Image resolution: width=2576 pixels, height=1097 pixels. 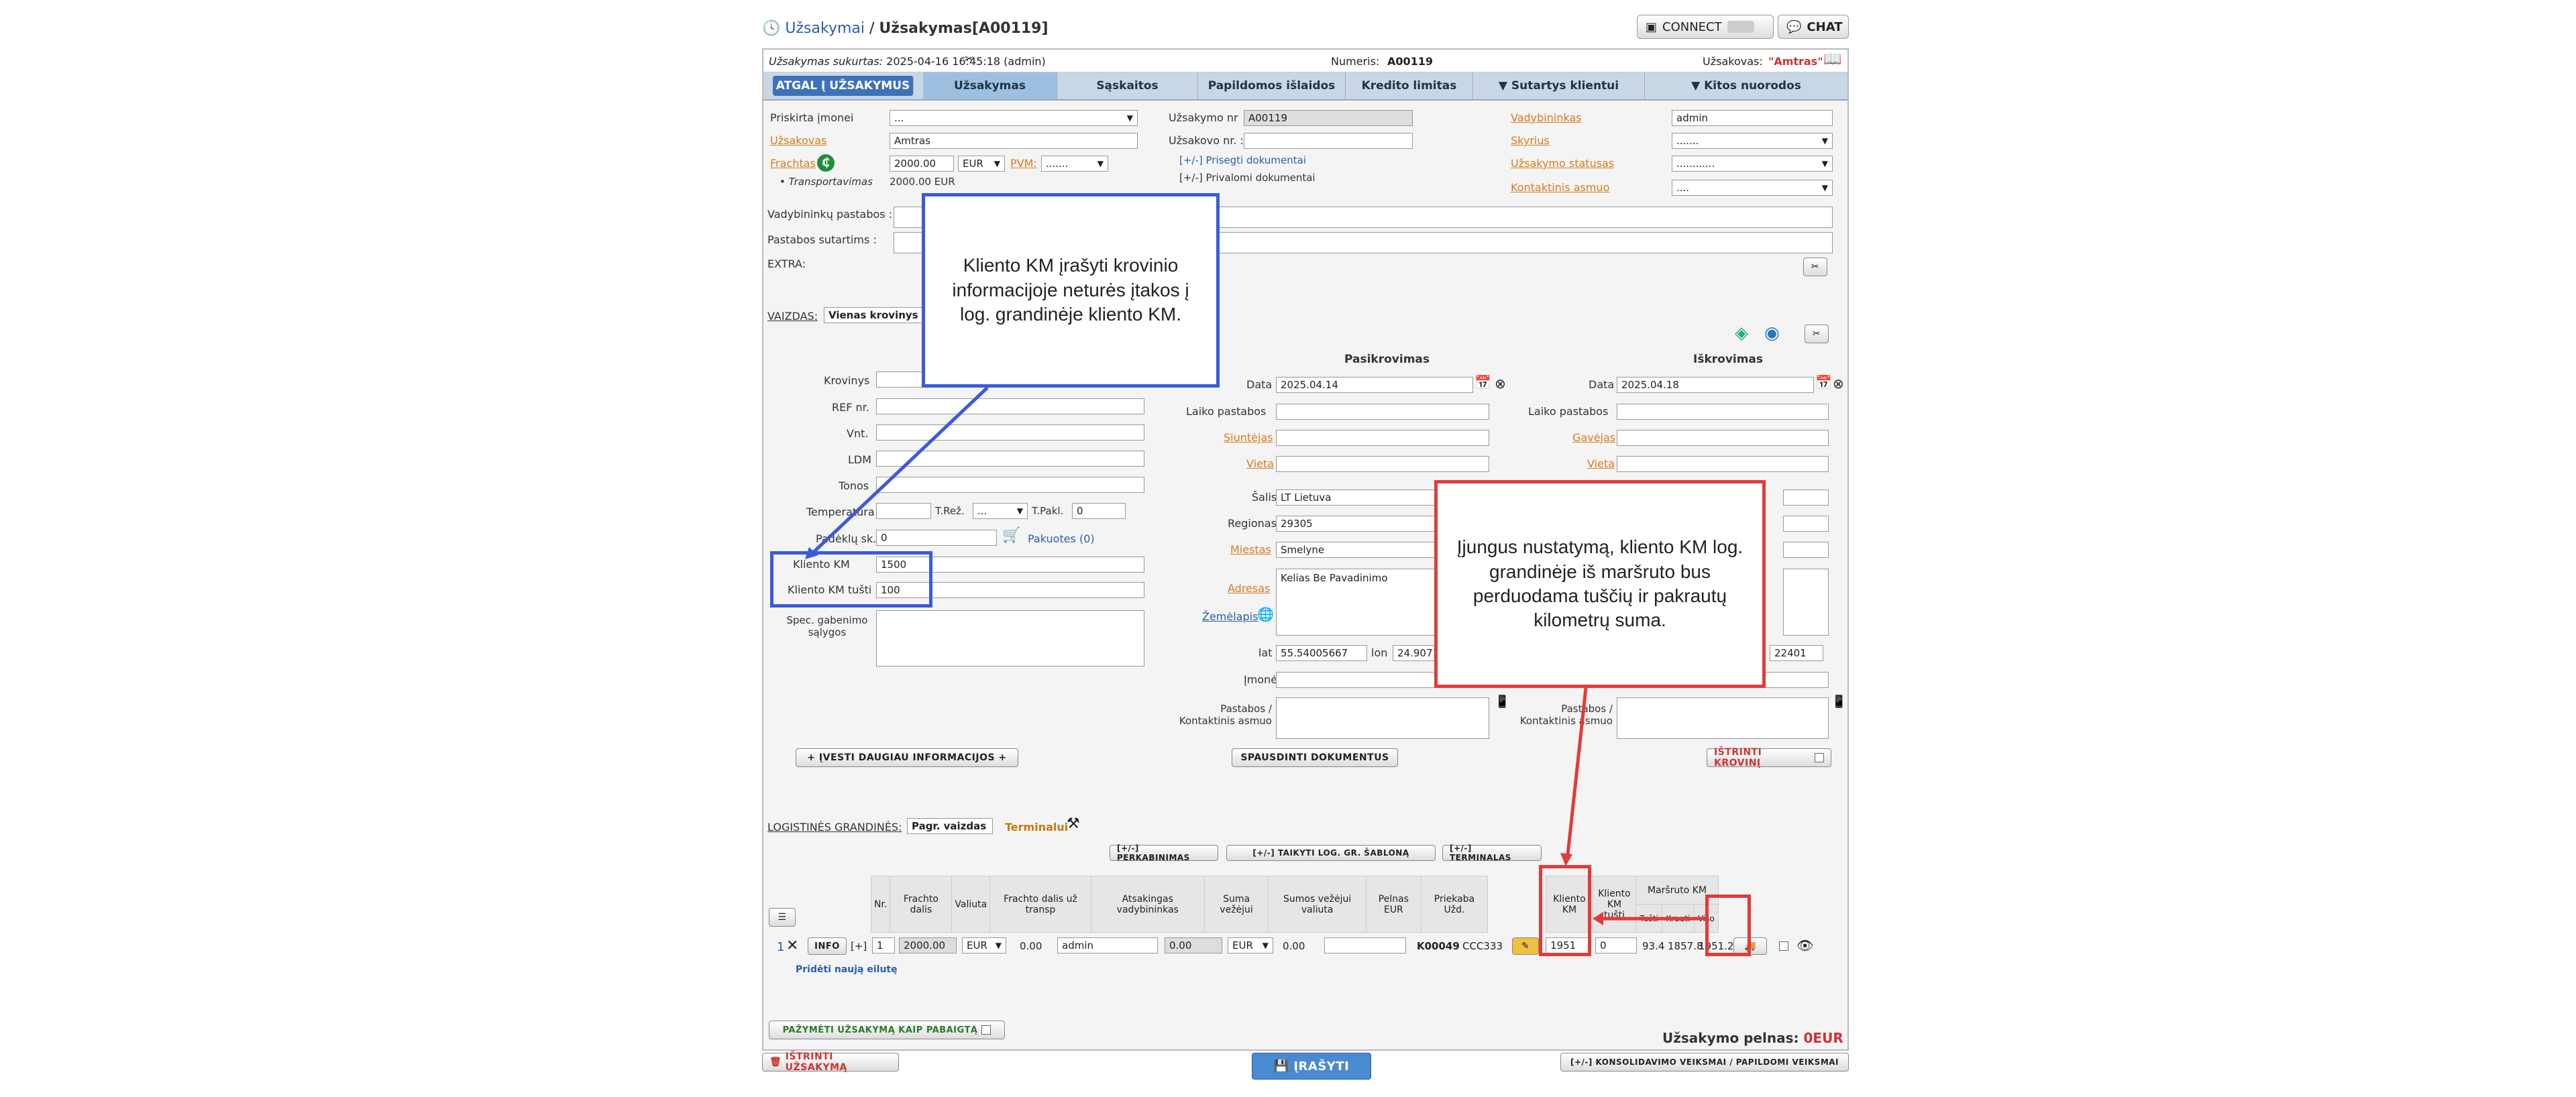 I want to click on toggle-switch, so click(x=1740, y=27).